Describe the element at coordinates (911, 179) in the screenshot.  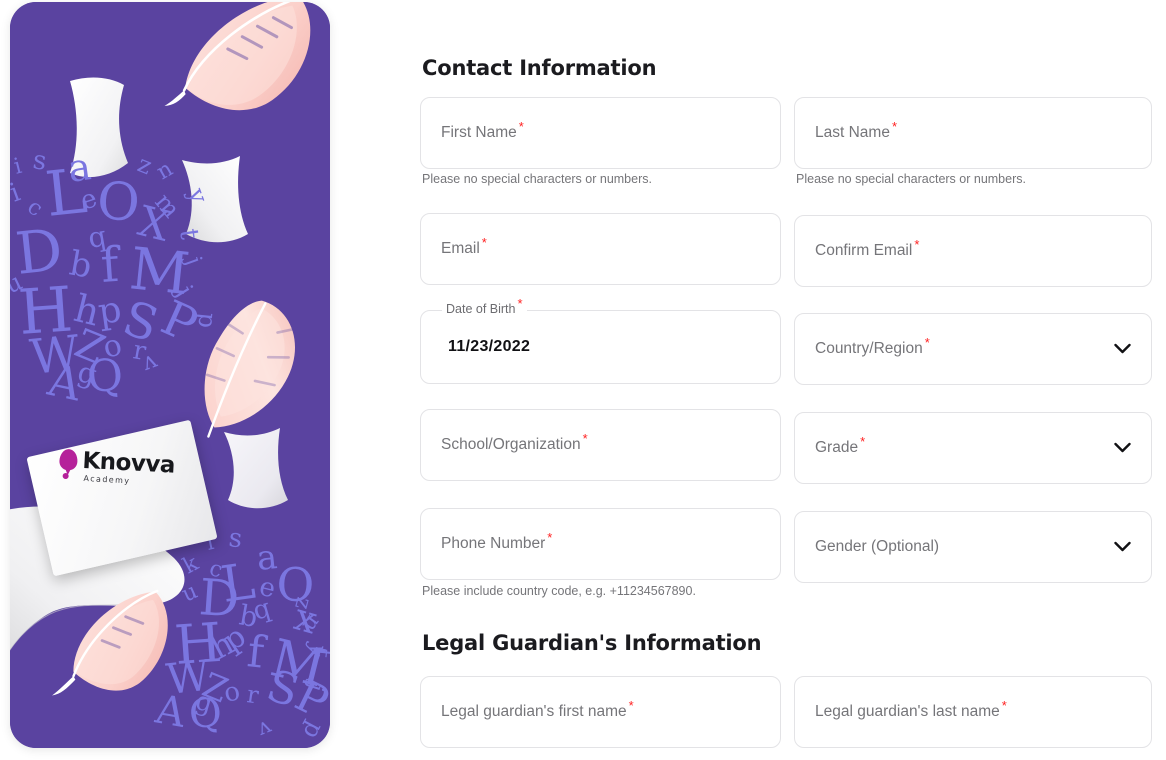
I see `helper-last-name: Please no special characters or numbers.` at that location.